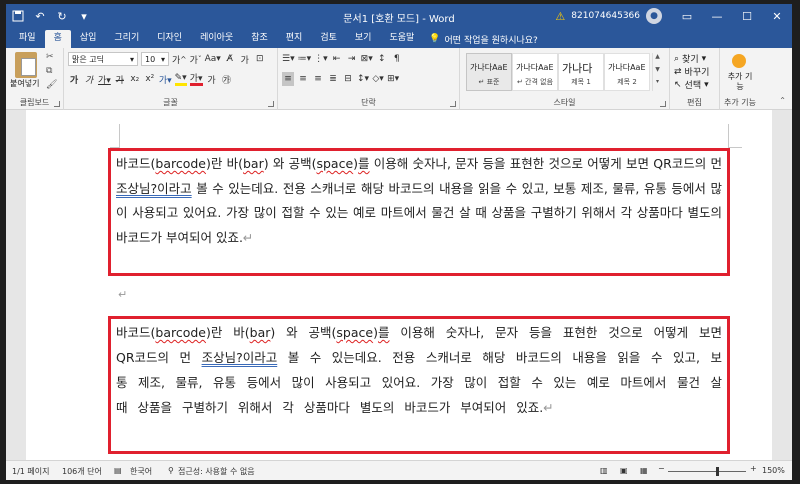  I want to click on format-painter-icon: 🖌, so click(51, 85).